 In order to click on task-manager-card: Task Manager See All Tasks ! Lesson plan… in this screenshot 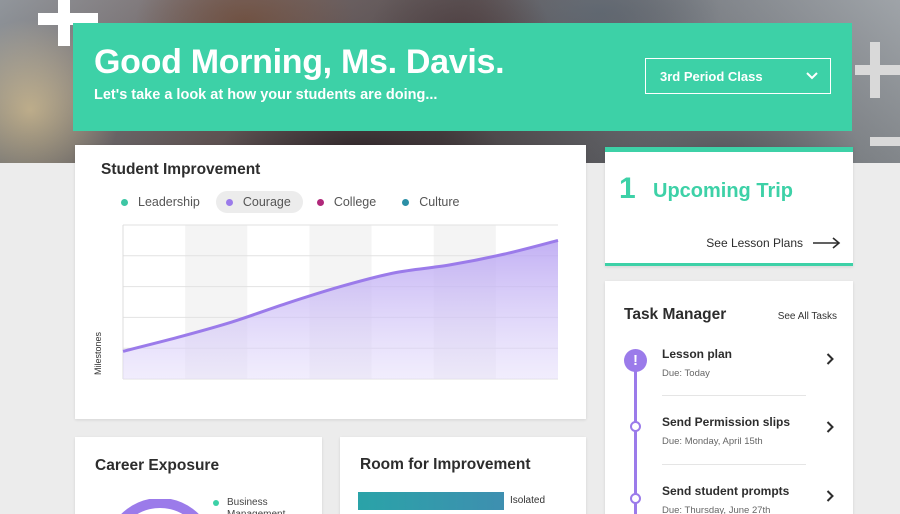, I will do `click(729, 397)`.